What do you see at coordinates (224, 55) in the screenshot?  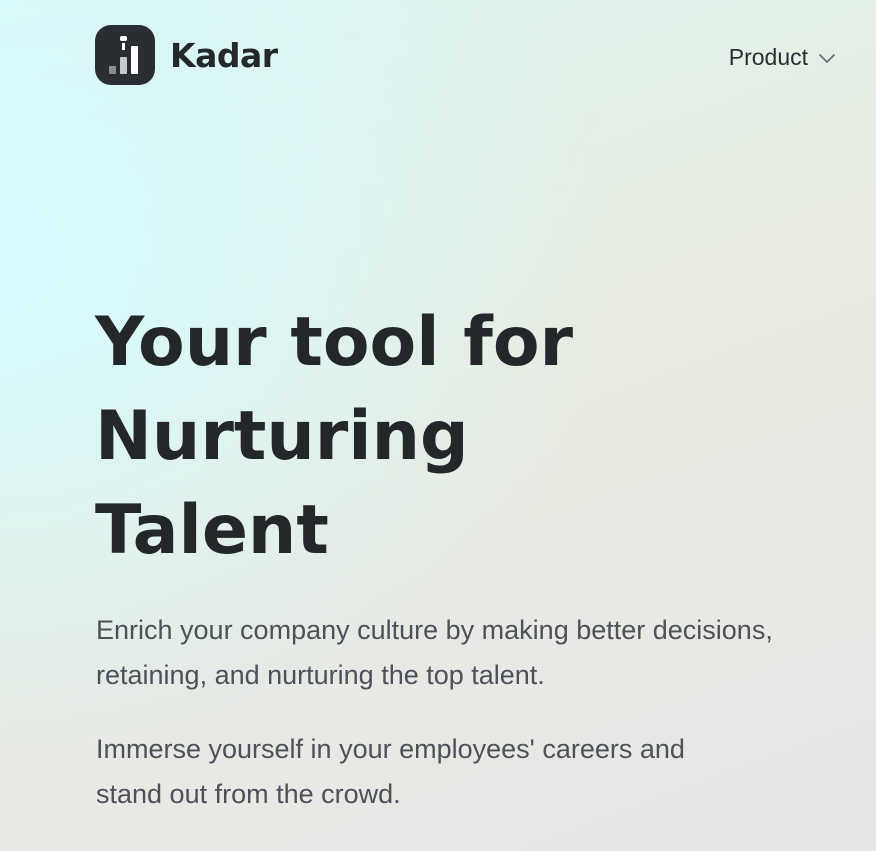 I see `logo-text: Kadar` at bounding box center [224, 55].